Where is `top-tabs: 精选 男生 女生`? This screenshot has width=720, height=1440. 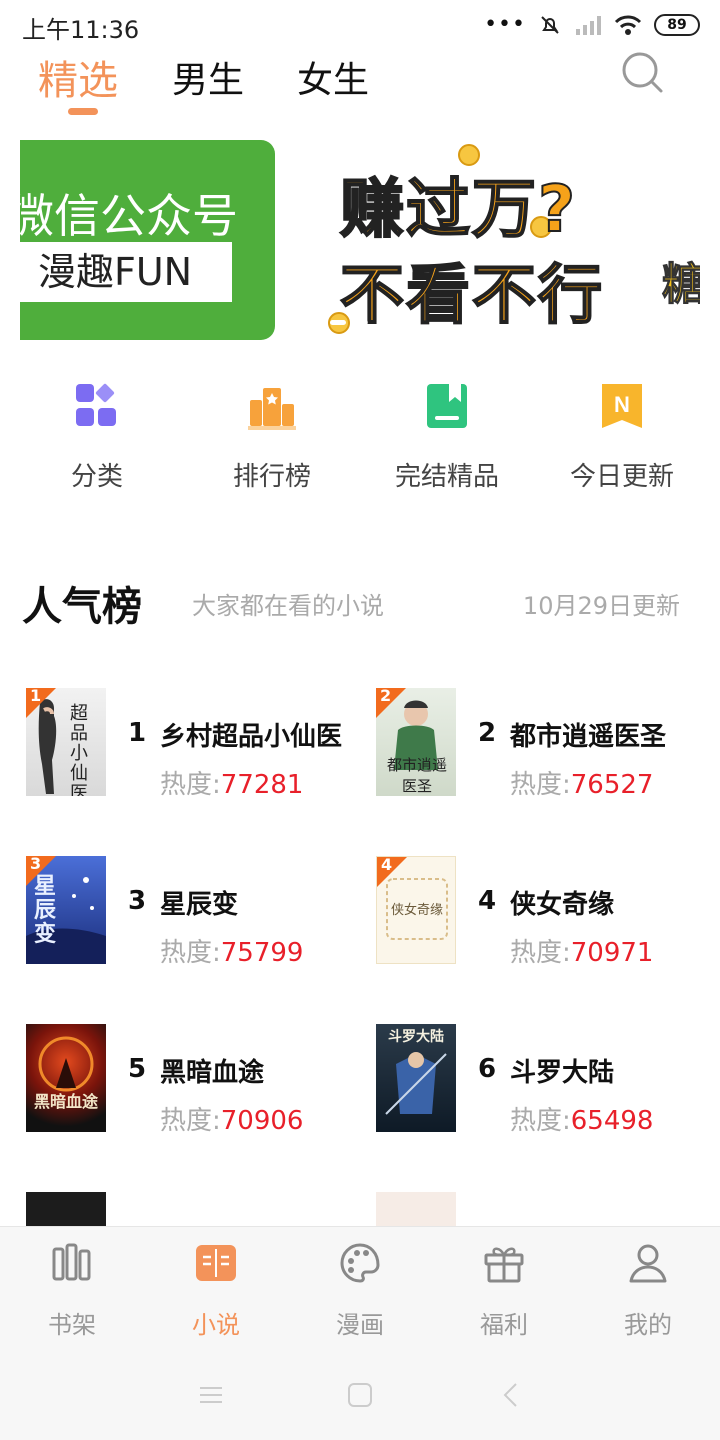
top-tabs: 精选 男生 女生 is located at coordinates (360, 83).